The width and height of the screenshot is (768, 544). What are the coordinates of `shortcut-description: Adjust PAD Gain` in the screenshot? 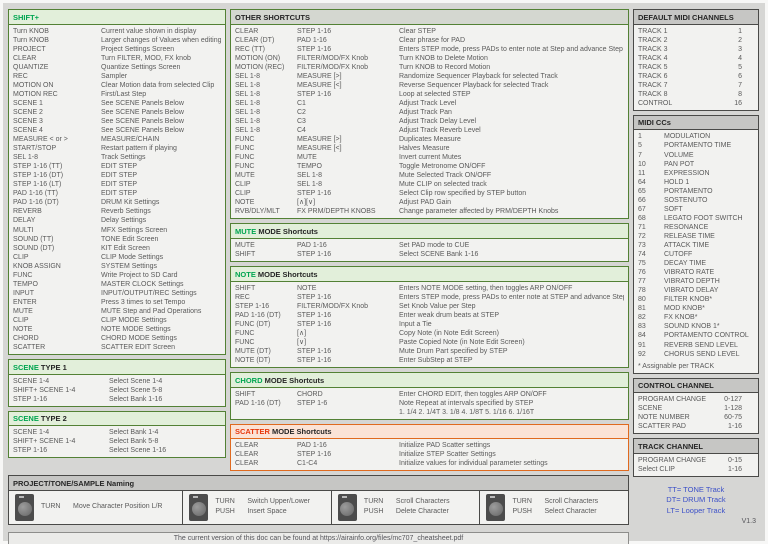 It's located at (425, 203).